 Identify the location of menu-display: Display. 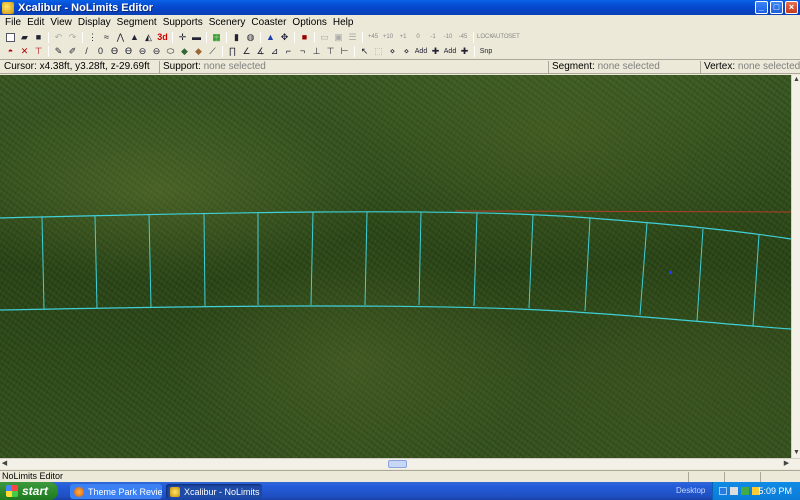
(94, 22).